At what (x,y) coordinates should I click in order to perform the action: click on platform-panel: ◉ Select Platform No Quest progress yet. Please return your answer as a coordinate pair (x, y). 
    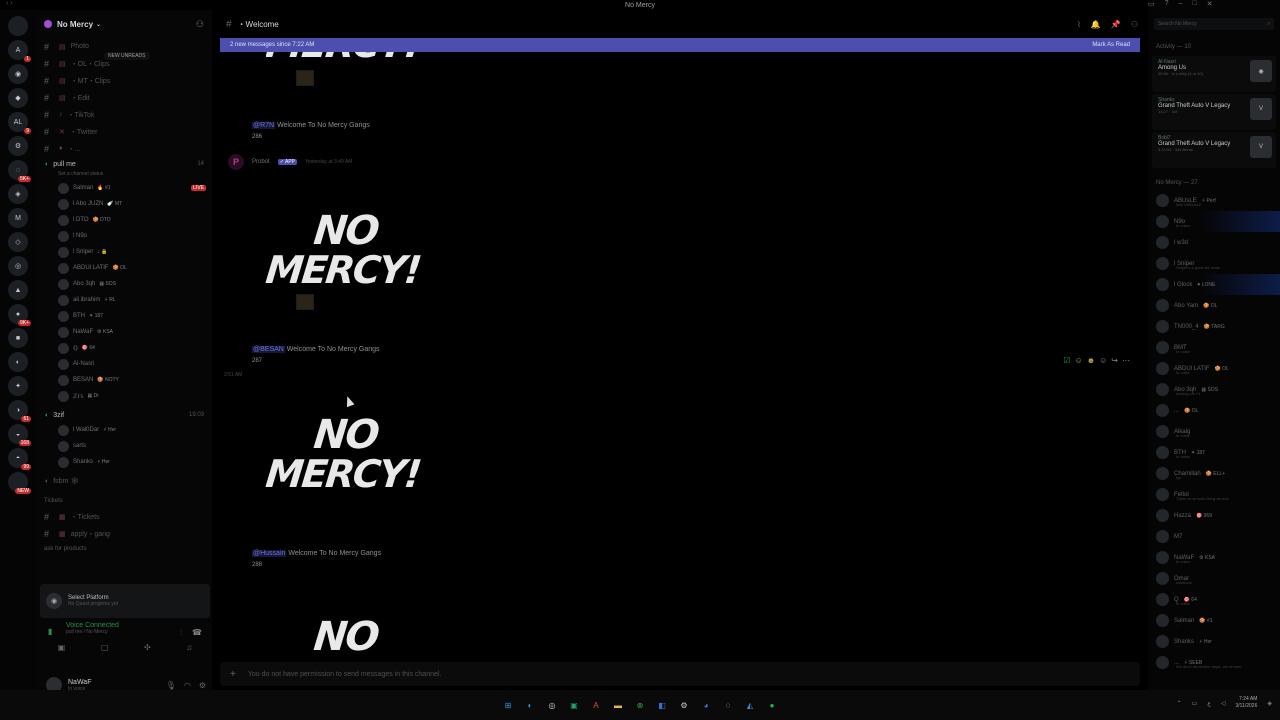
    Looking at the image, I should click on (125, 601).